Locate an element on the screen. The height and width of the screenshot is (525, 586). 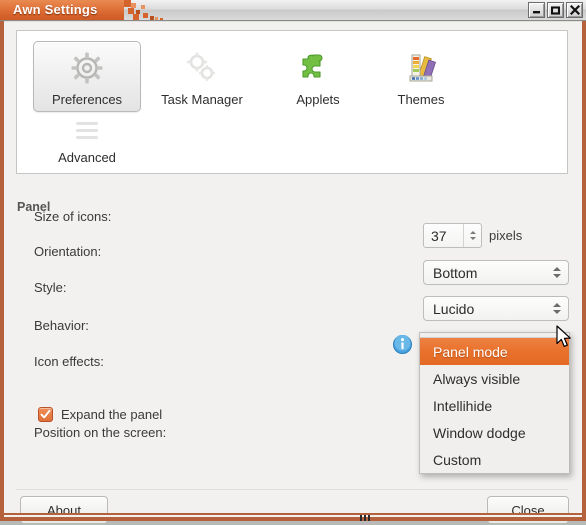
toolbar-item-advanced: Advanced is located at coordinates (87, 139).